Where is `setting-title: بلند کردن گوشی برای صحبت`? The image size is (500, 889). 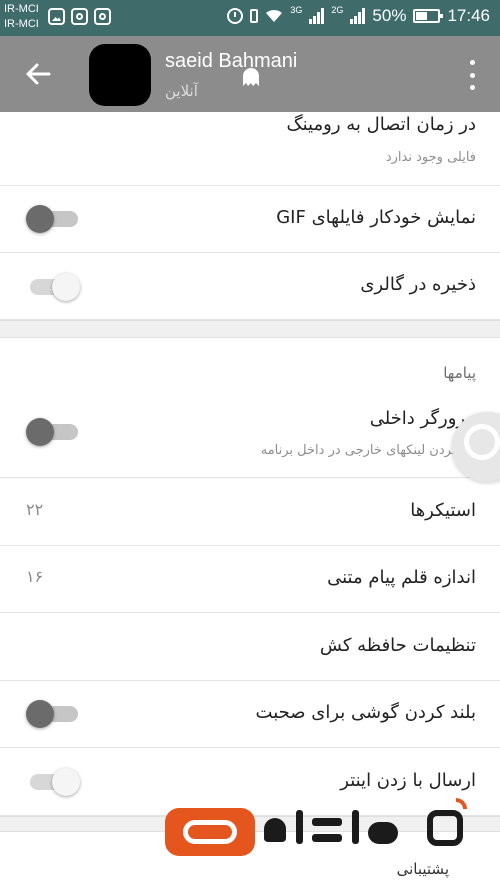
setting-title: بلند کردن گوشی برای صحبت is located at coordinates (365, 712).